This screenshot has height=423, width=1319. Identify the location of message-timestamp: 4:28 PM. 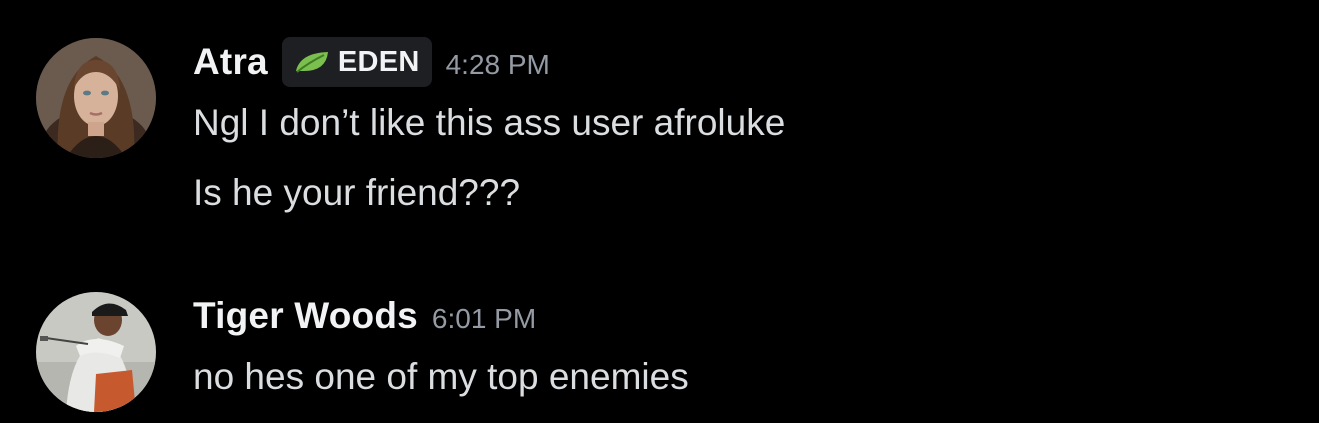
(497, 64).